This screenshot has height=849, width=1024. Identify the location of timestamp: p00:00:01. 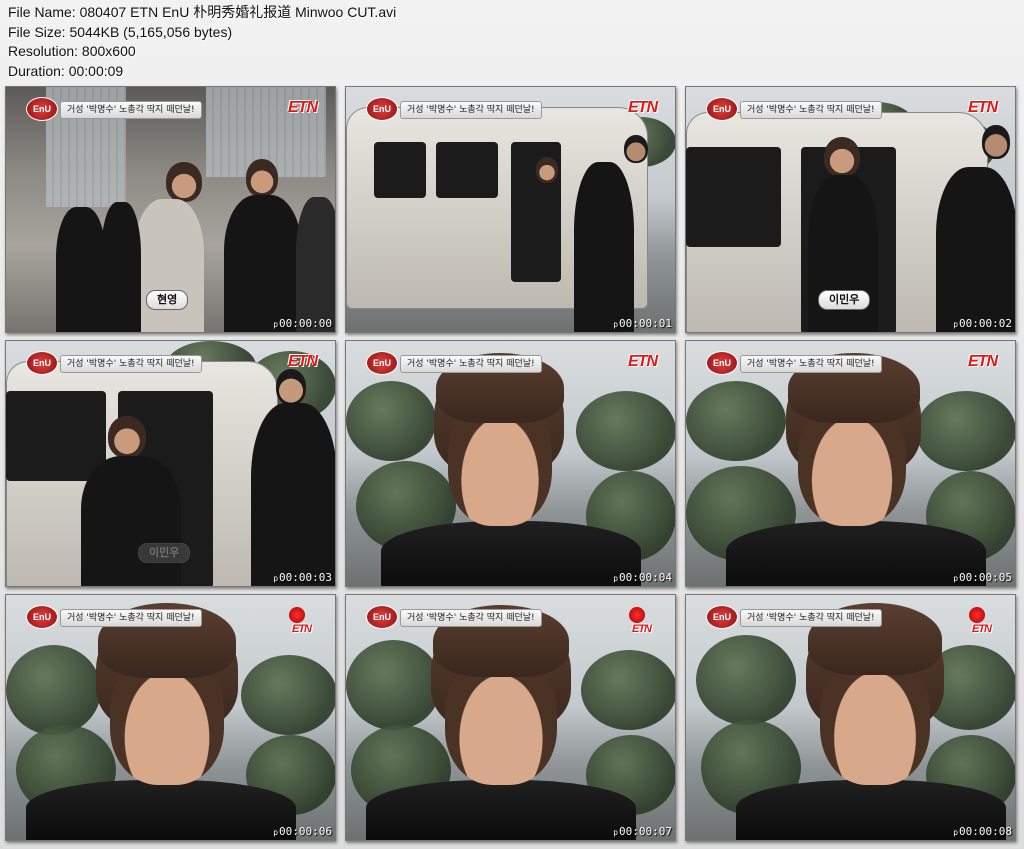
(642, 323).